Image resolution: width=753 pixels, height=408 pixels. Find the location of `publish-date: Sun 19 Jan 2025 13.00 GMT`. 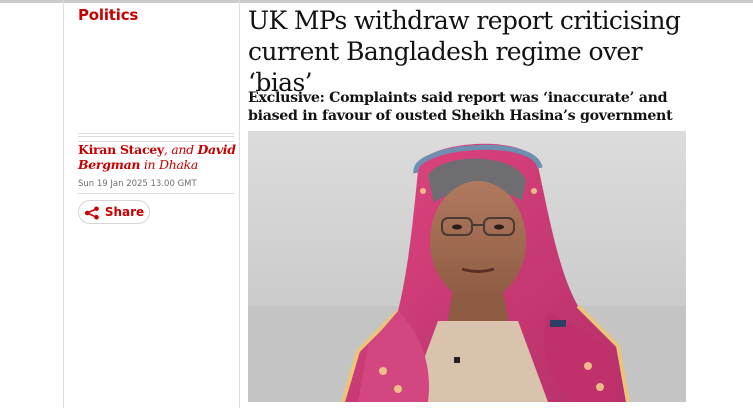

publish-date: Sun 19 Jan 2025 13.00 GMT is located at coordinates (137, 184).